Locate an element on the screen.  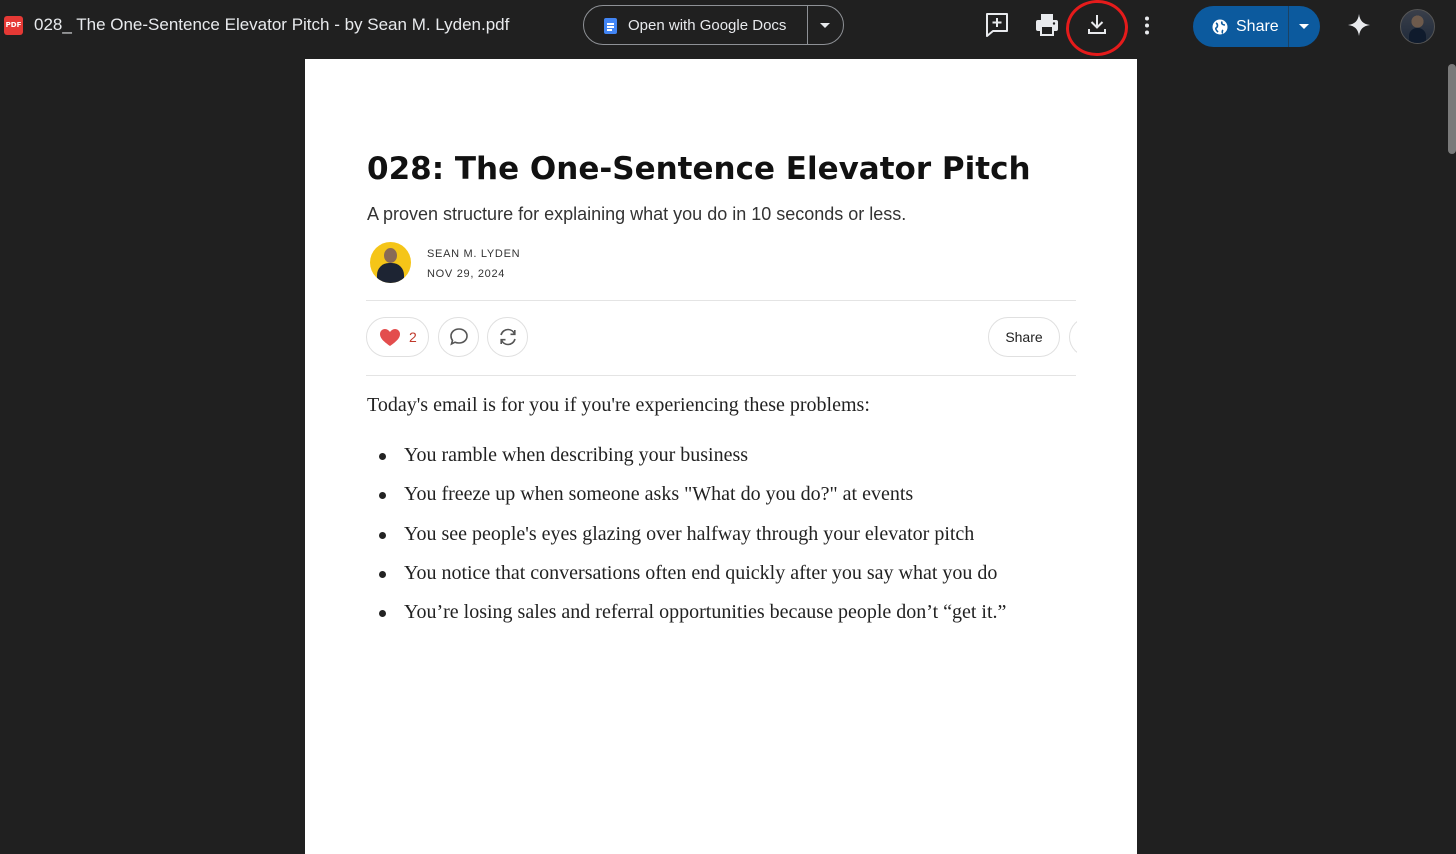
gemini-button is located at coordinates (1359, 25).